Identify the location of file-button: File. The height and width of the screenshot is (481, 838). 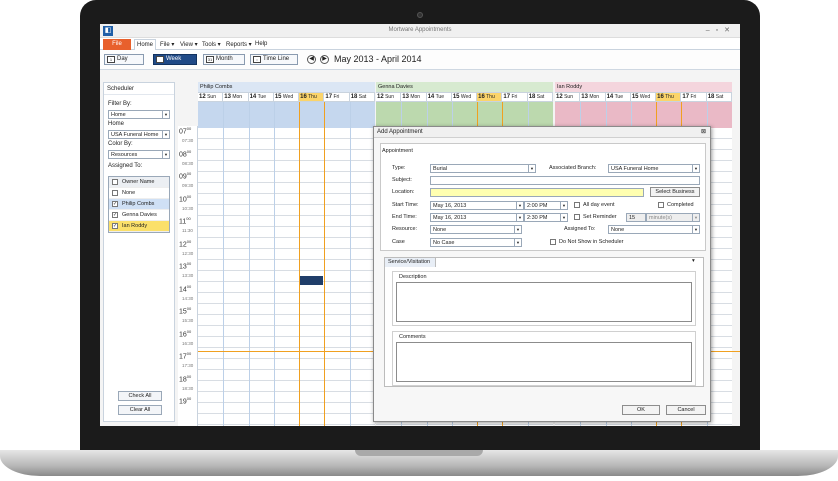
(117, 44).